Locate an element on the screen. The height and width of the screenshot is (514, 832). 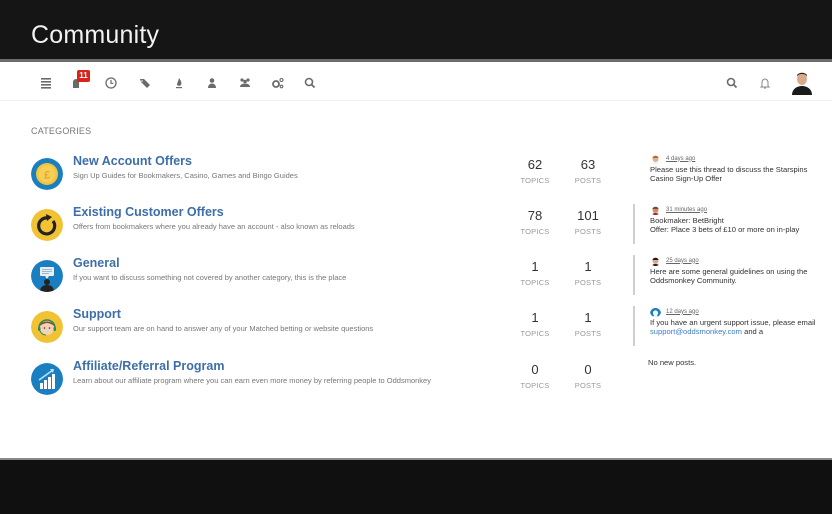
recent-post: No new posts. is located at coordinates (740, 378).